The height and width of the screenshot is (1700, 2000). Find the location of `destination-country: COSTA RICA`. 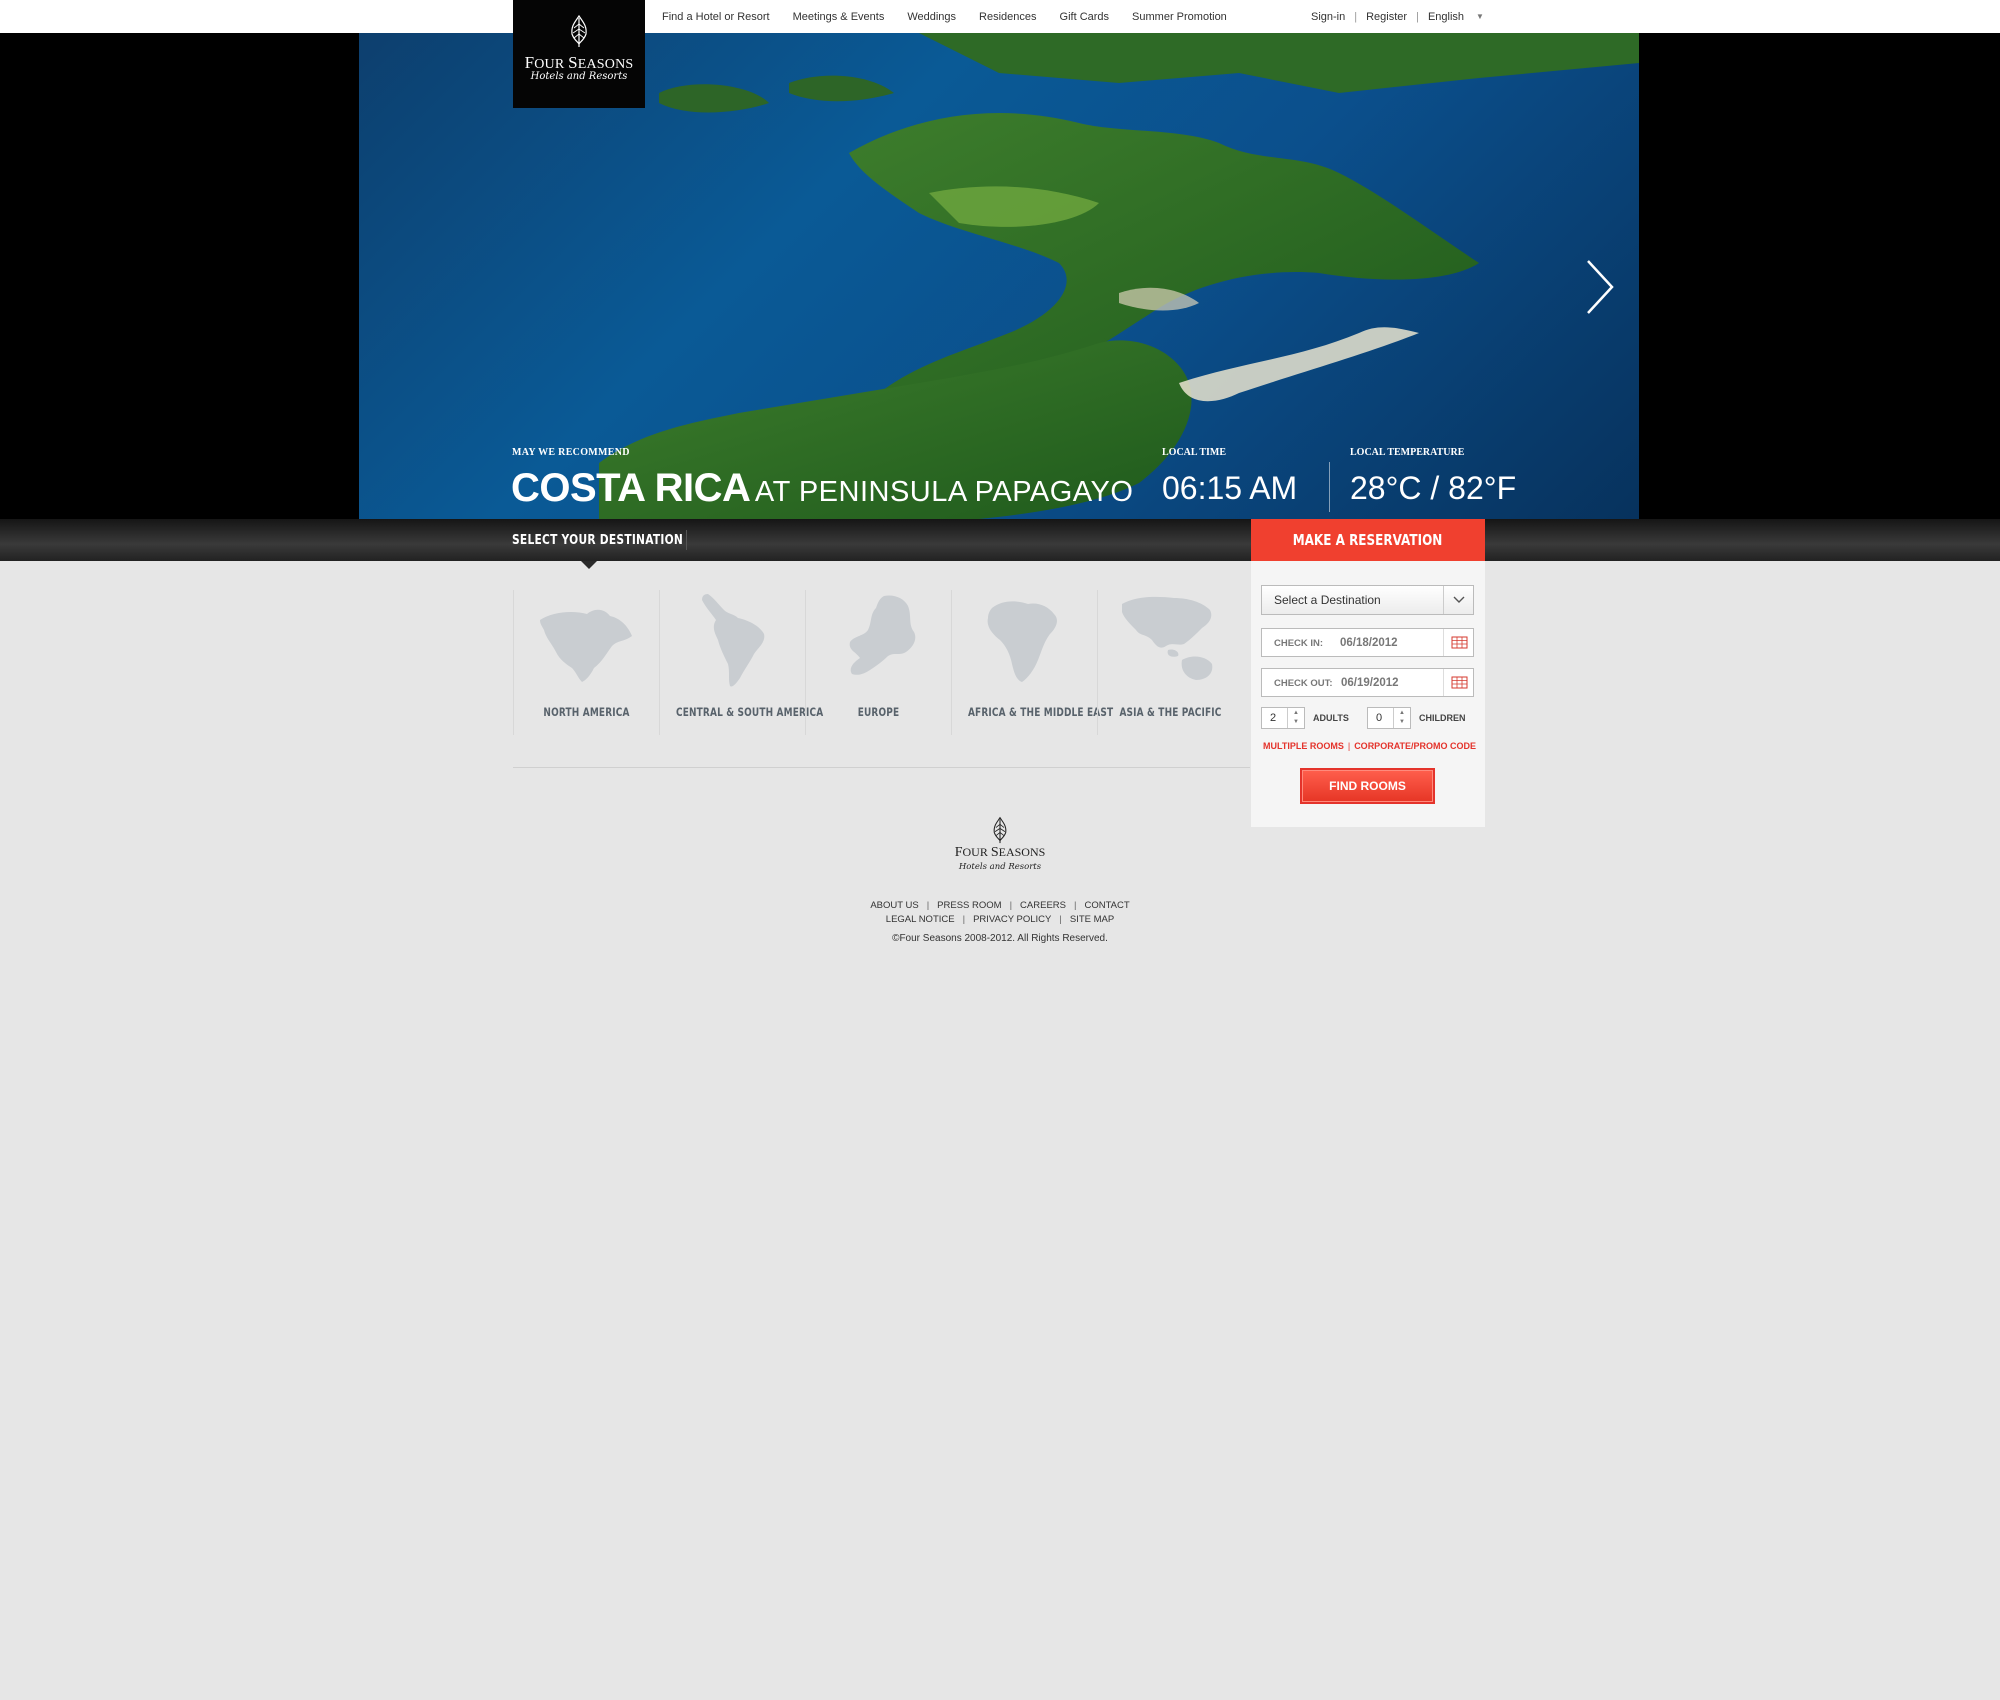

destination-country: COSTA RICA is located at coordinates (631, 488).